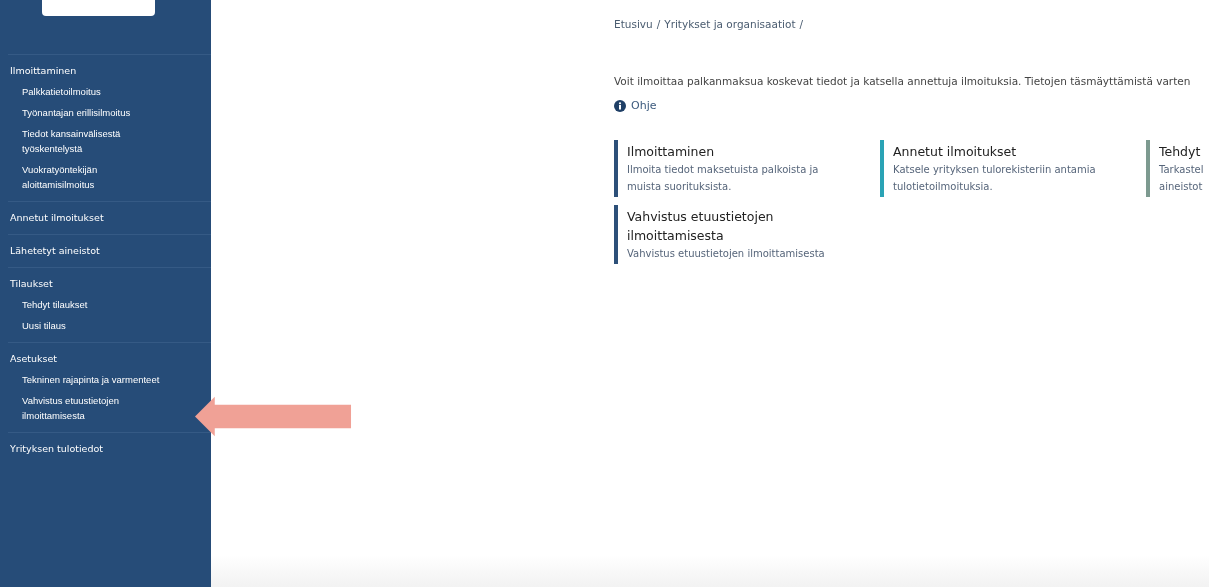 The width and height of the screenshot is (1209, 587). What do you see at coordinates (730, 24) in the screenshot?
I see `breadcrumb-link: Yritykset ja organisaatiot` at bounding box center [730, 24].